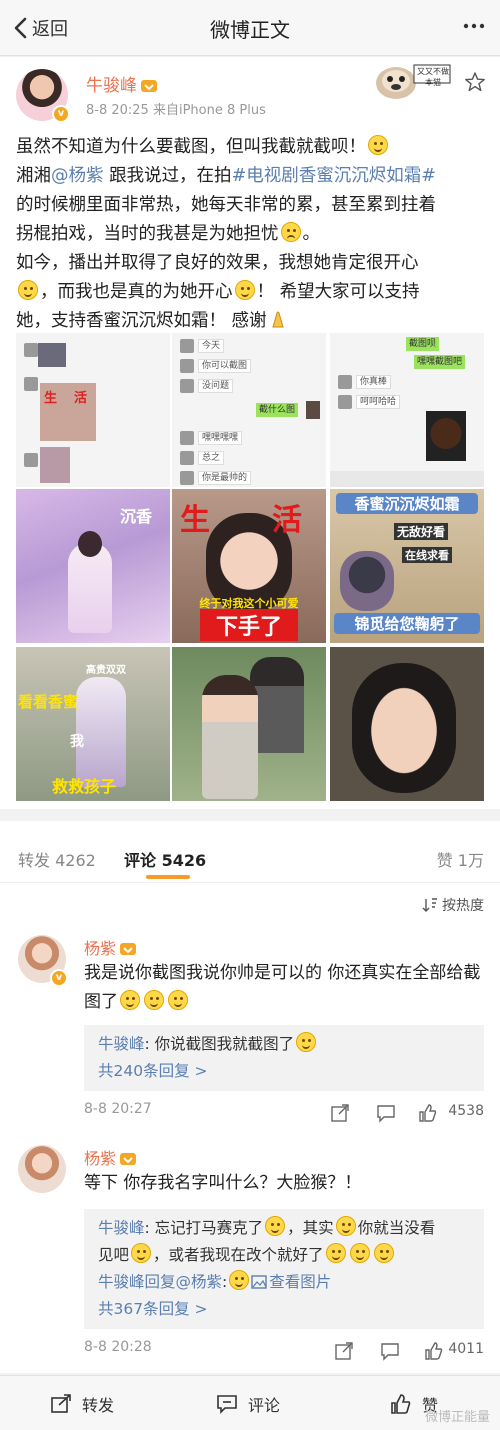  I want to click on like-count: 4011, so click(466, 1349).